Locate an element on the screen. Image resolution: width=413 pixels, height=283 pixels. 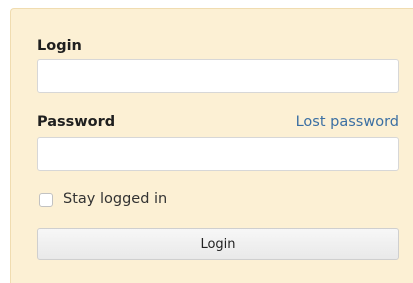
login-input is located at coordinates (218, 76).